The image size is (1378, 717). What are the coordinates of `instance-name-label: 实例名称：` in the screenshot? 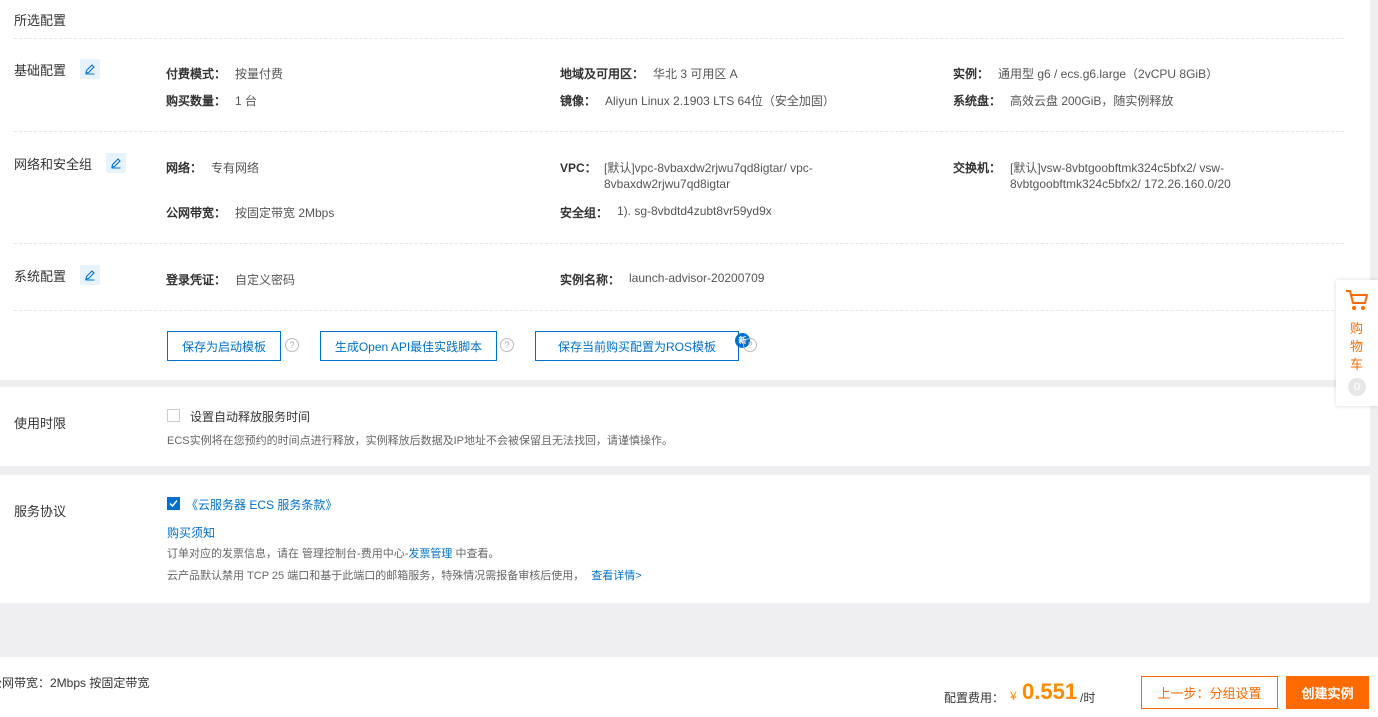 It's located at (590, 280).